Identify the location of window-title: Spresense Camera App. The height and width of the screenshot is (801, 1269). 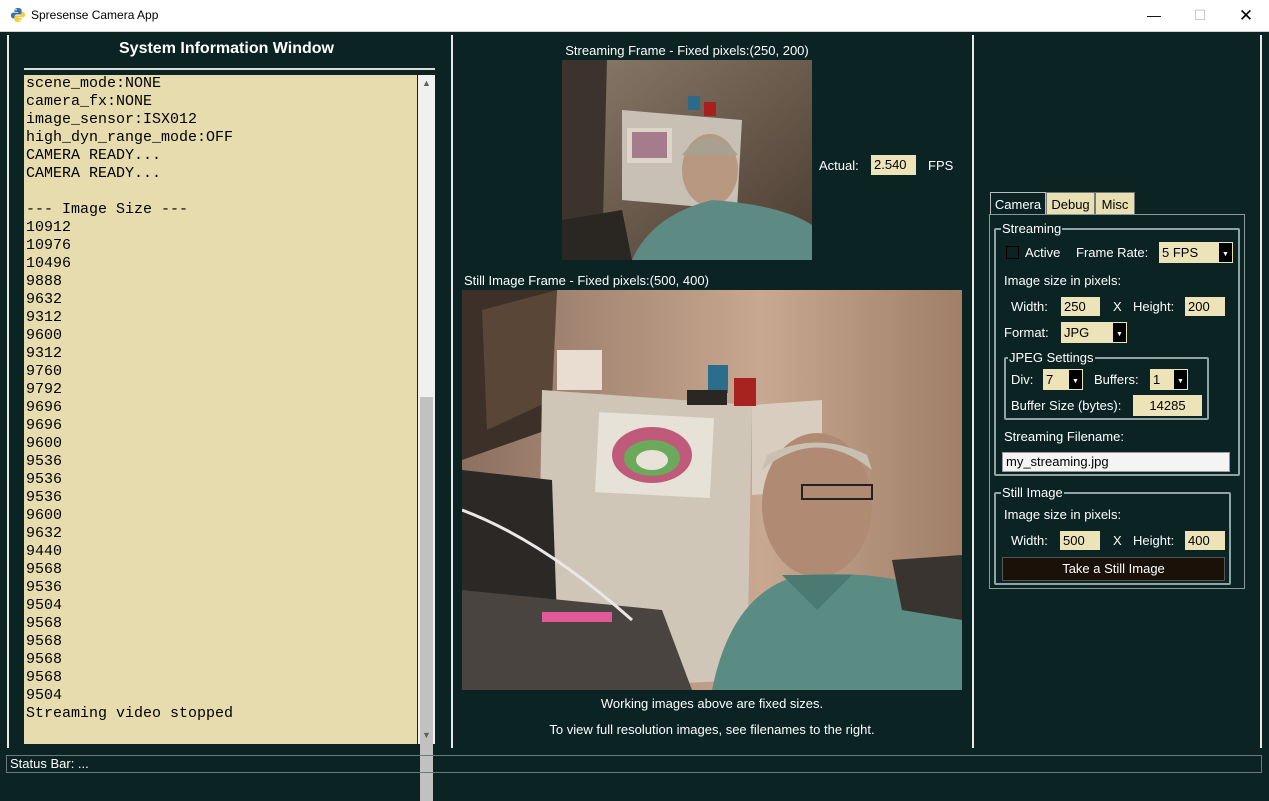
(95, 15).